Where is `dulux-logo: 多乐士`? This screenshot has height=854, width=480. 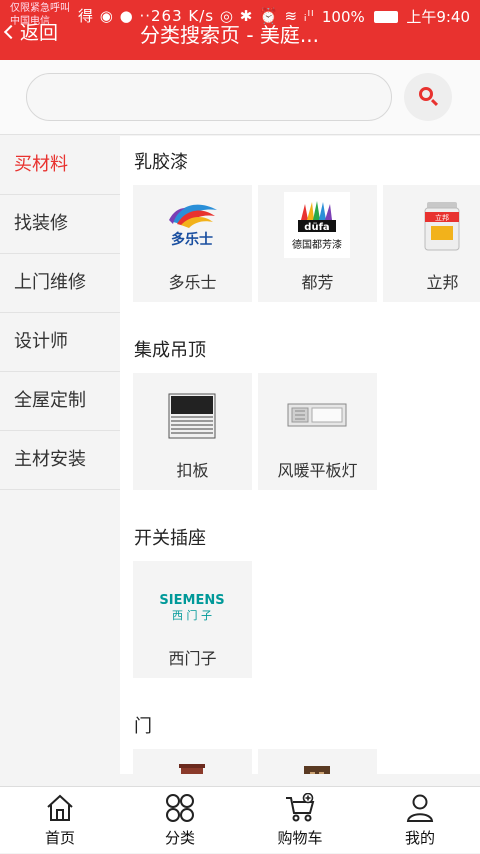 dulux-logo: 多乐士 is located at coordinates (193, 226).